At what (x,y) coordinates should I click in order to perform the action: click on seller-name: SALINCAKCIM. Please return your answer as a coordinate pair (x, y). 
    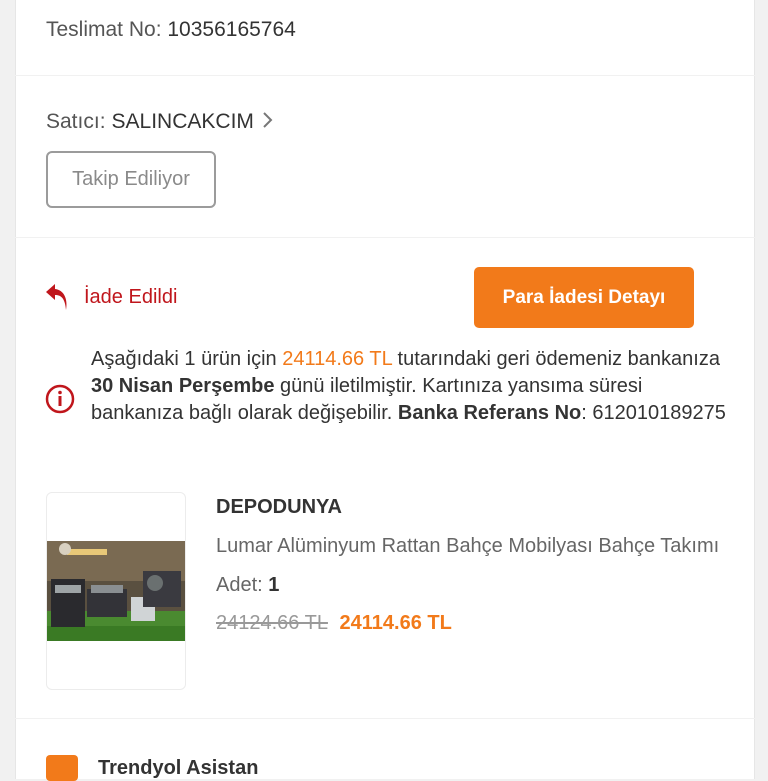
    Looking at the image, I should click on (182, 121).